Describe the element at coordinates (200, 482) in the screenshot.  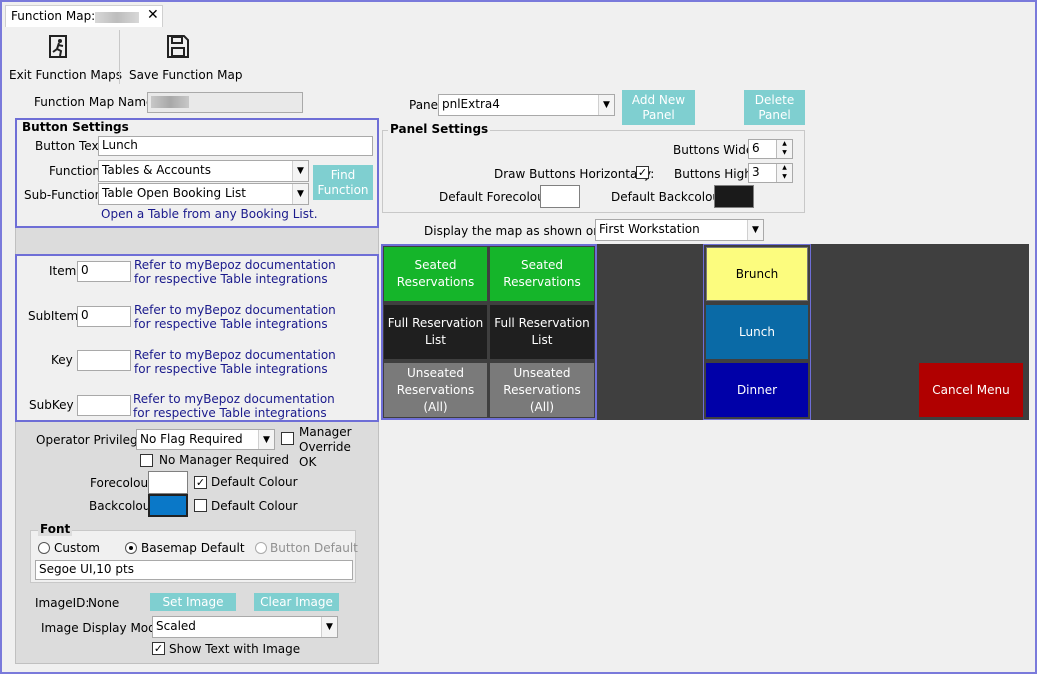
I see `fore-default-colour-checkbox: ✓` at that location.